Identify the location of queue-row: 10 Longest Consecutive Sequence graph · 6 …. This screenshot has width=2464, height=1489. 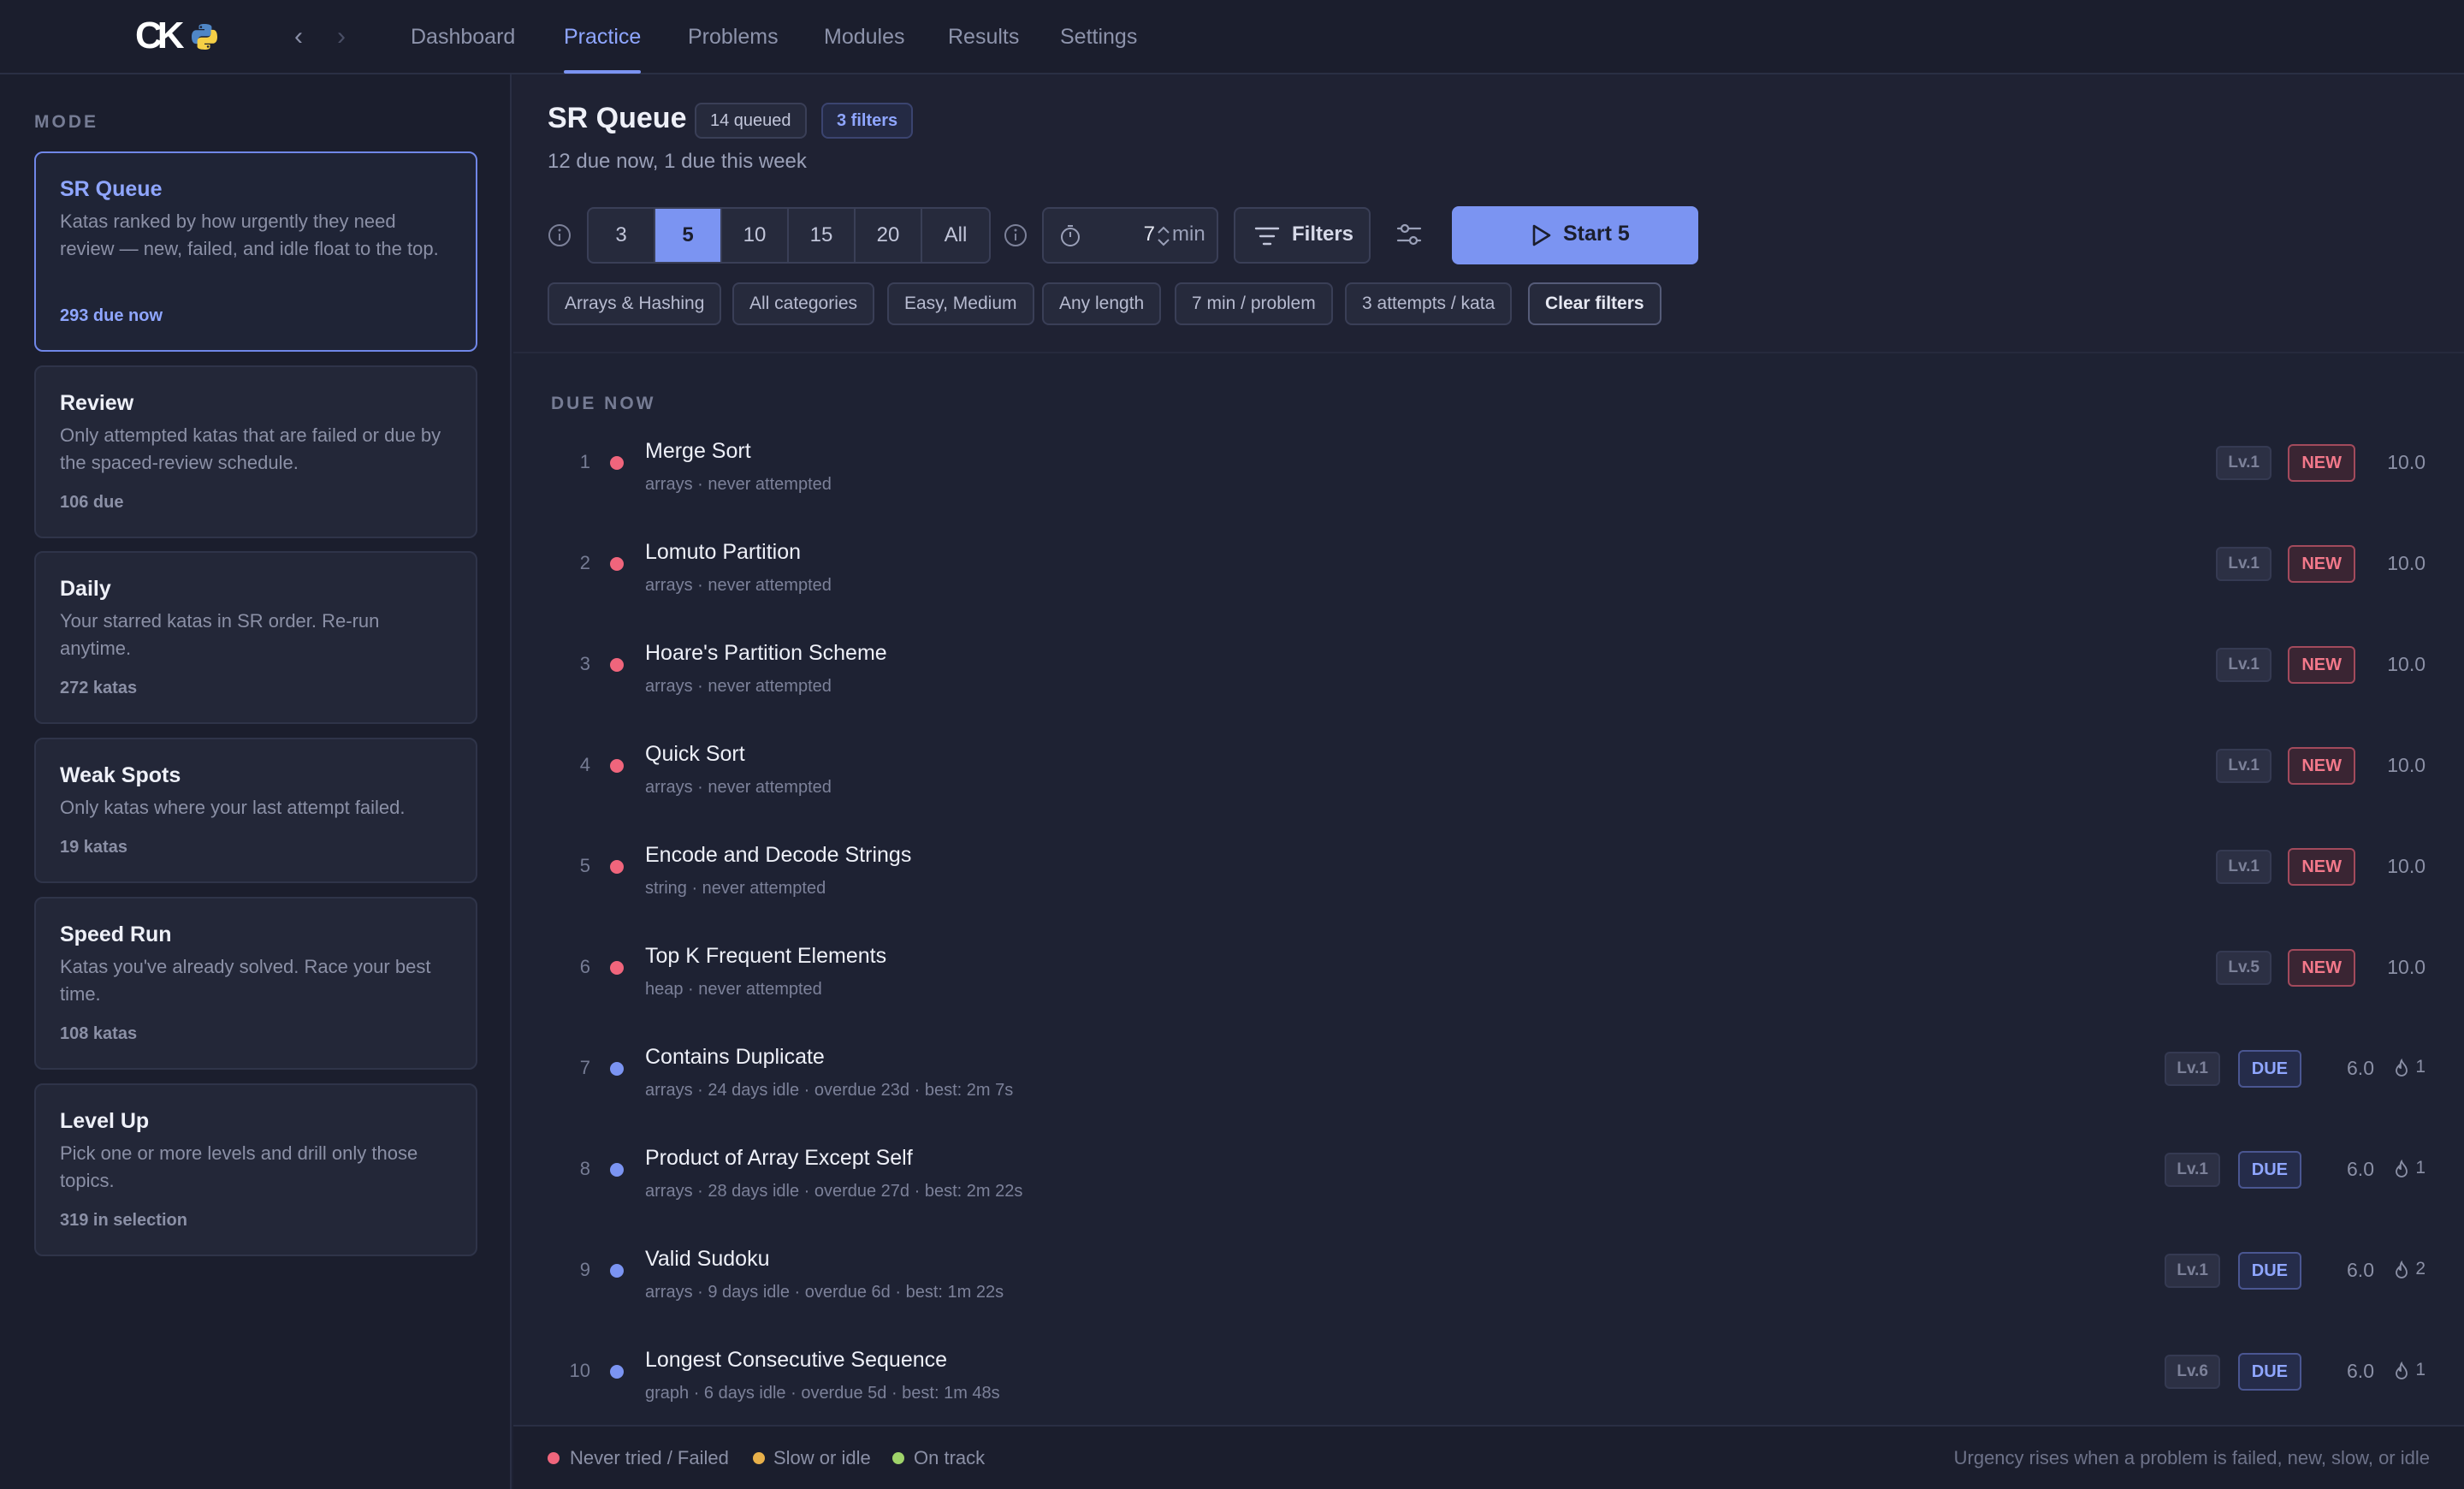
(1488, 1385).